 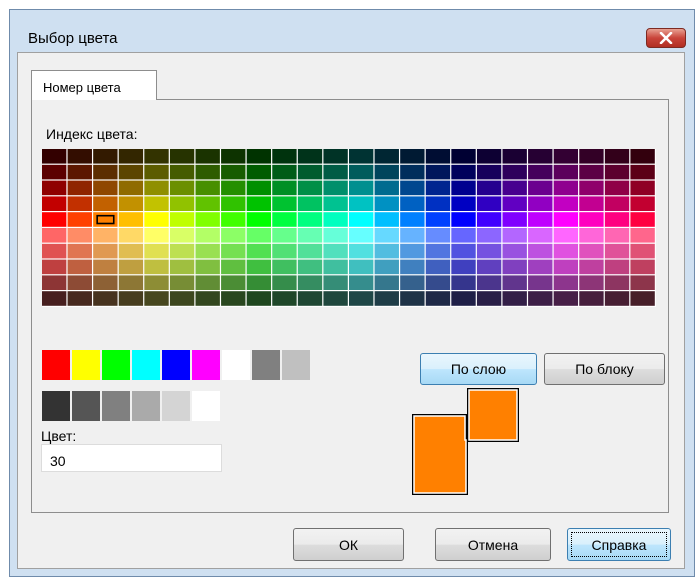 What do you see at coordinates (666, 38) in the screenshot?
I see `close-button` at bounding box center [666, 38].